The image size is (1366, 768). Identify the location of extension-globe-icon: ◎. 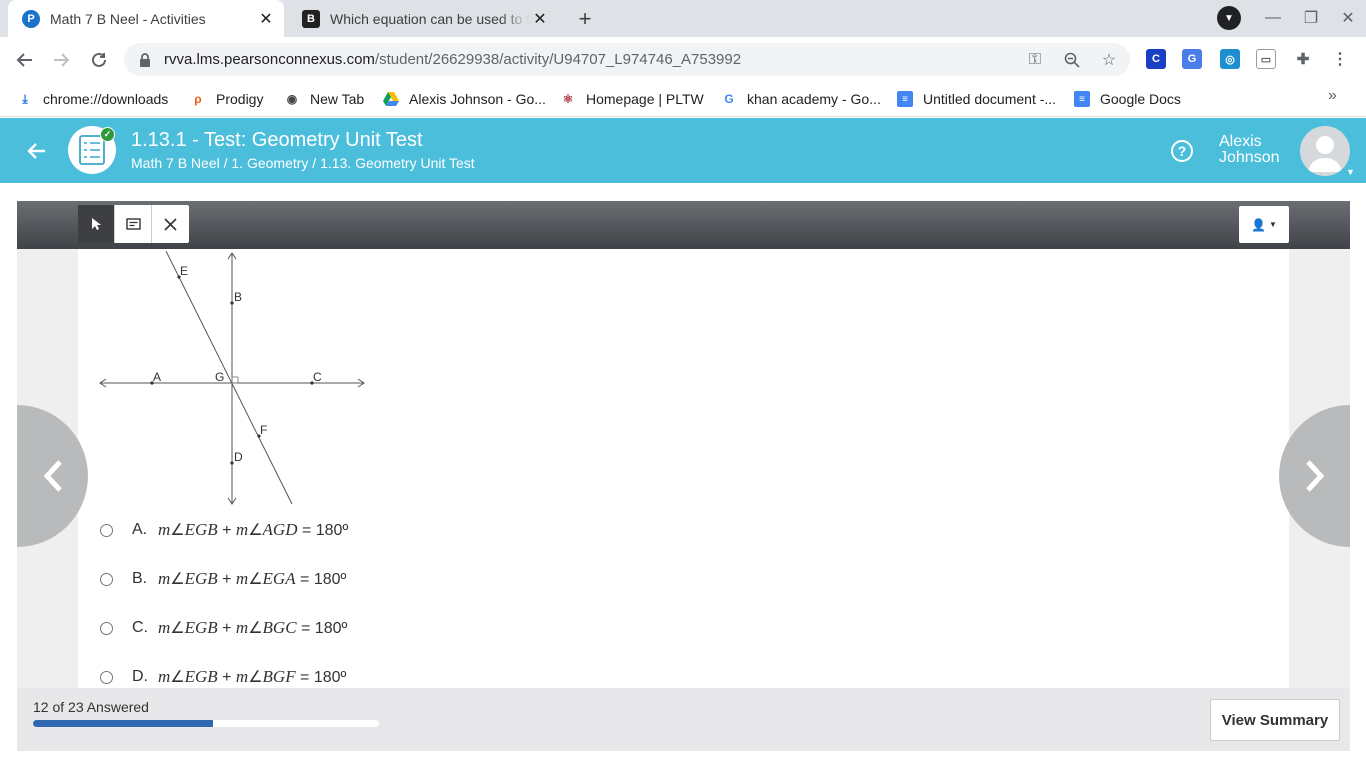
(1230, 59).